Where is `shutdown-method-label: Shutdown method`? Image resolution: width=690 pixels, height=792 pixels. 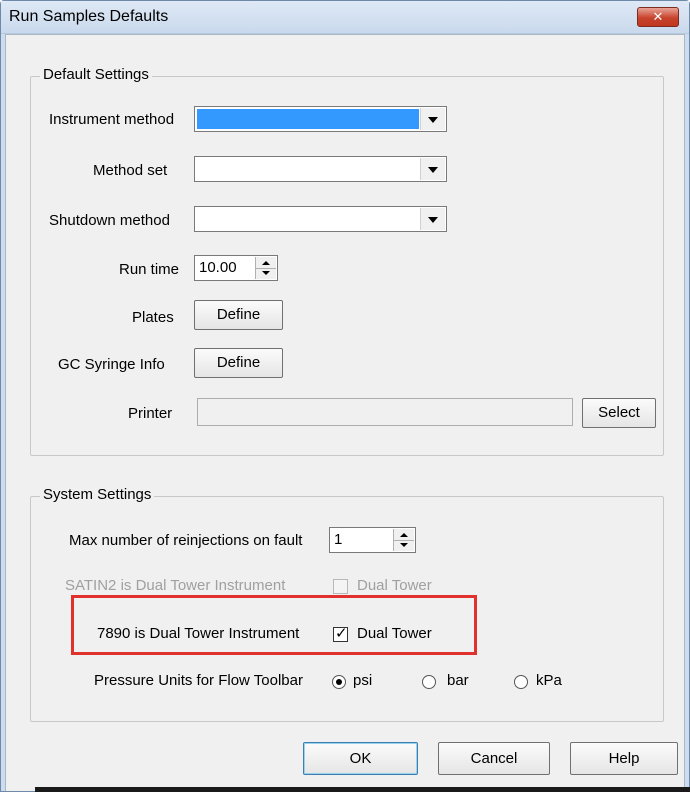
shutdown-method-label: Shutdown method is located at coordinates (109, 220).